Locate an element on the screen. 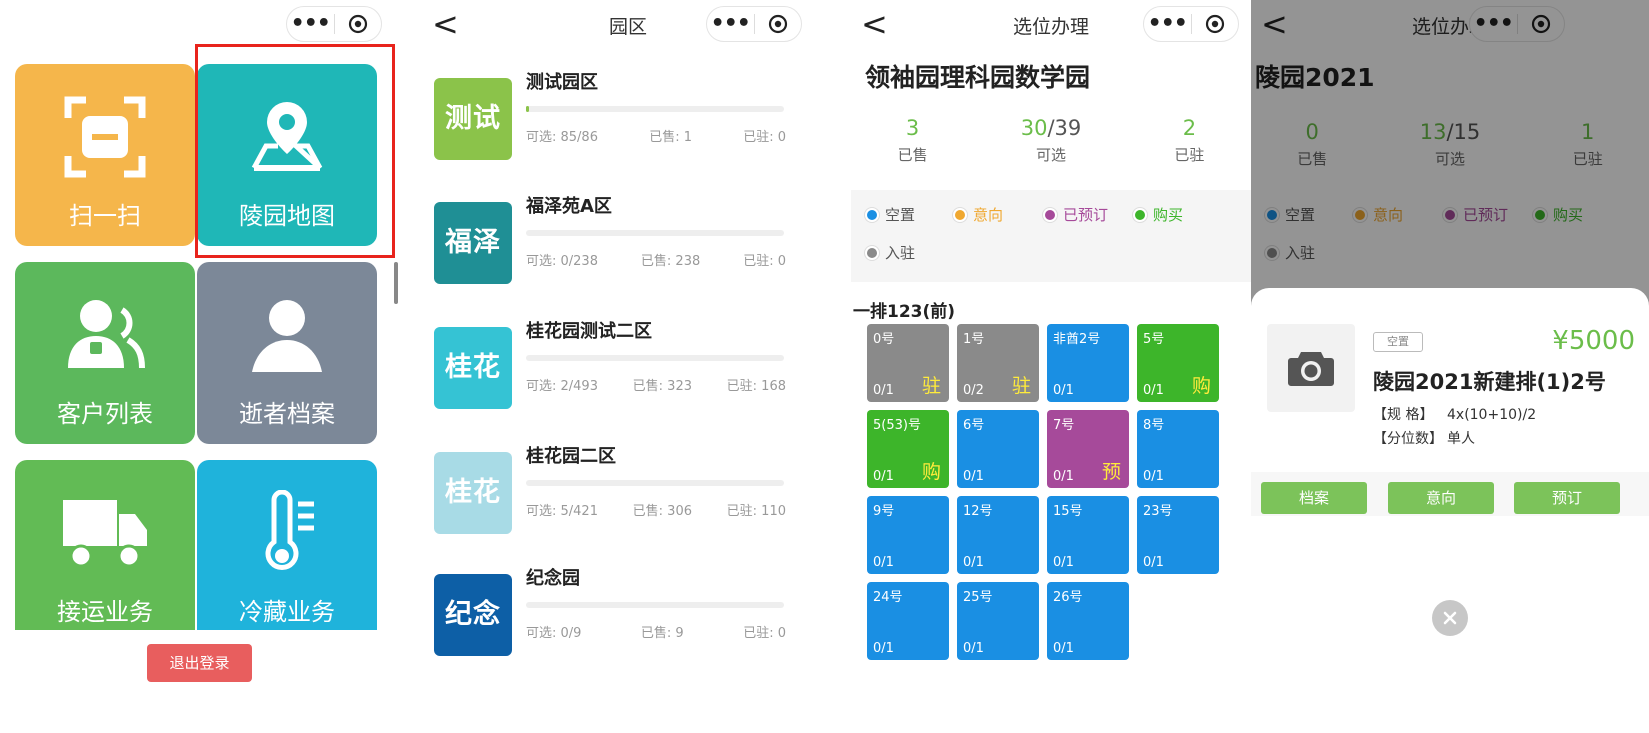 This screenshot has height=733, width=1649. plot-cell: 23号 0/1 is located at coordinates (1178, 535).